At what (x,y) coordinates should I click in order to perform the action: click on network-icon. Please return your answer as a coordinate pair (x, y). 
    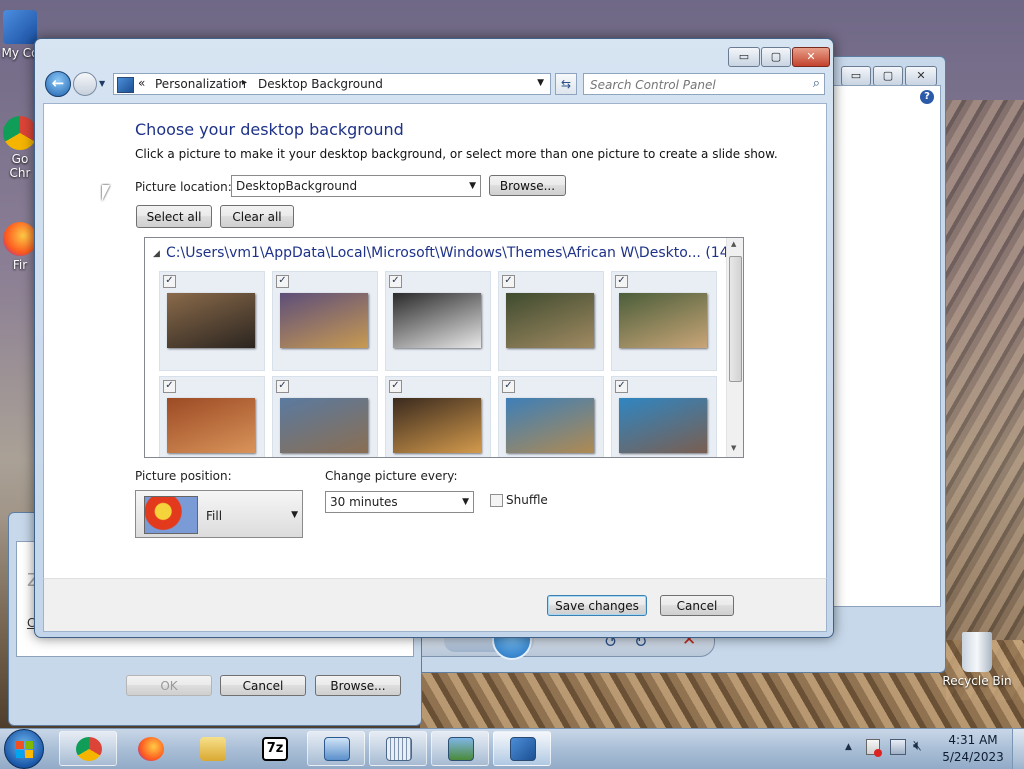
    Looking at the image, I should click on (898, 747).